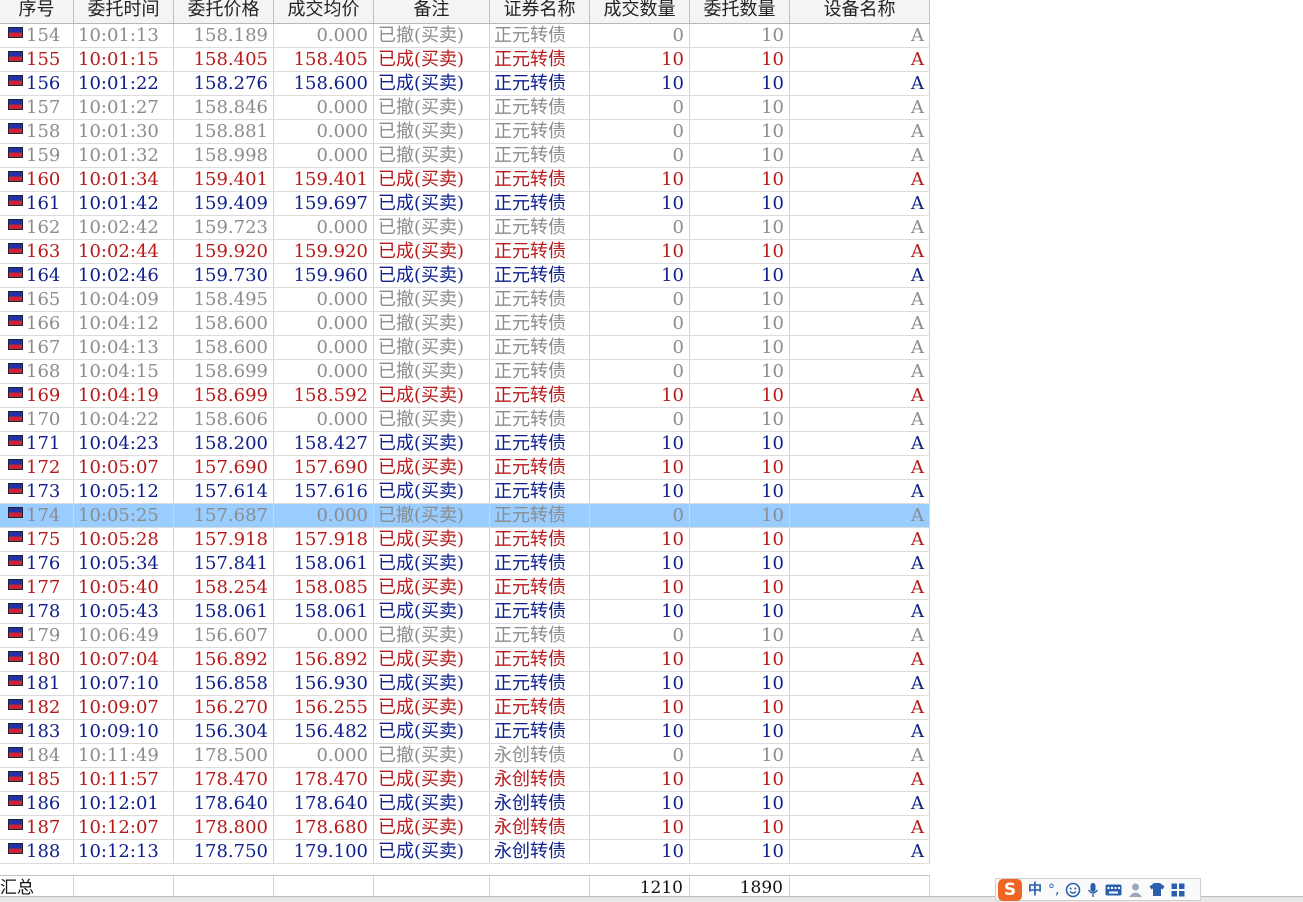  Describe the element at coordinates (1073, 890) in the screenshot. I see `emoji-icon` at that location.